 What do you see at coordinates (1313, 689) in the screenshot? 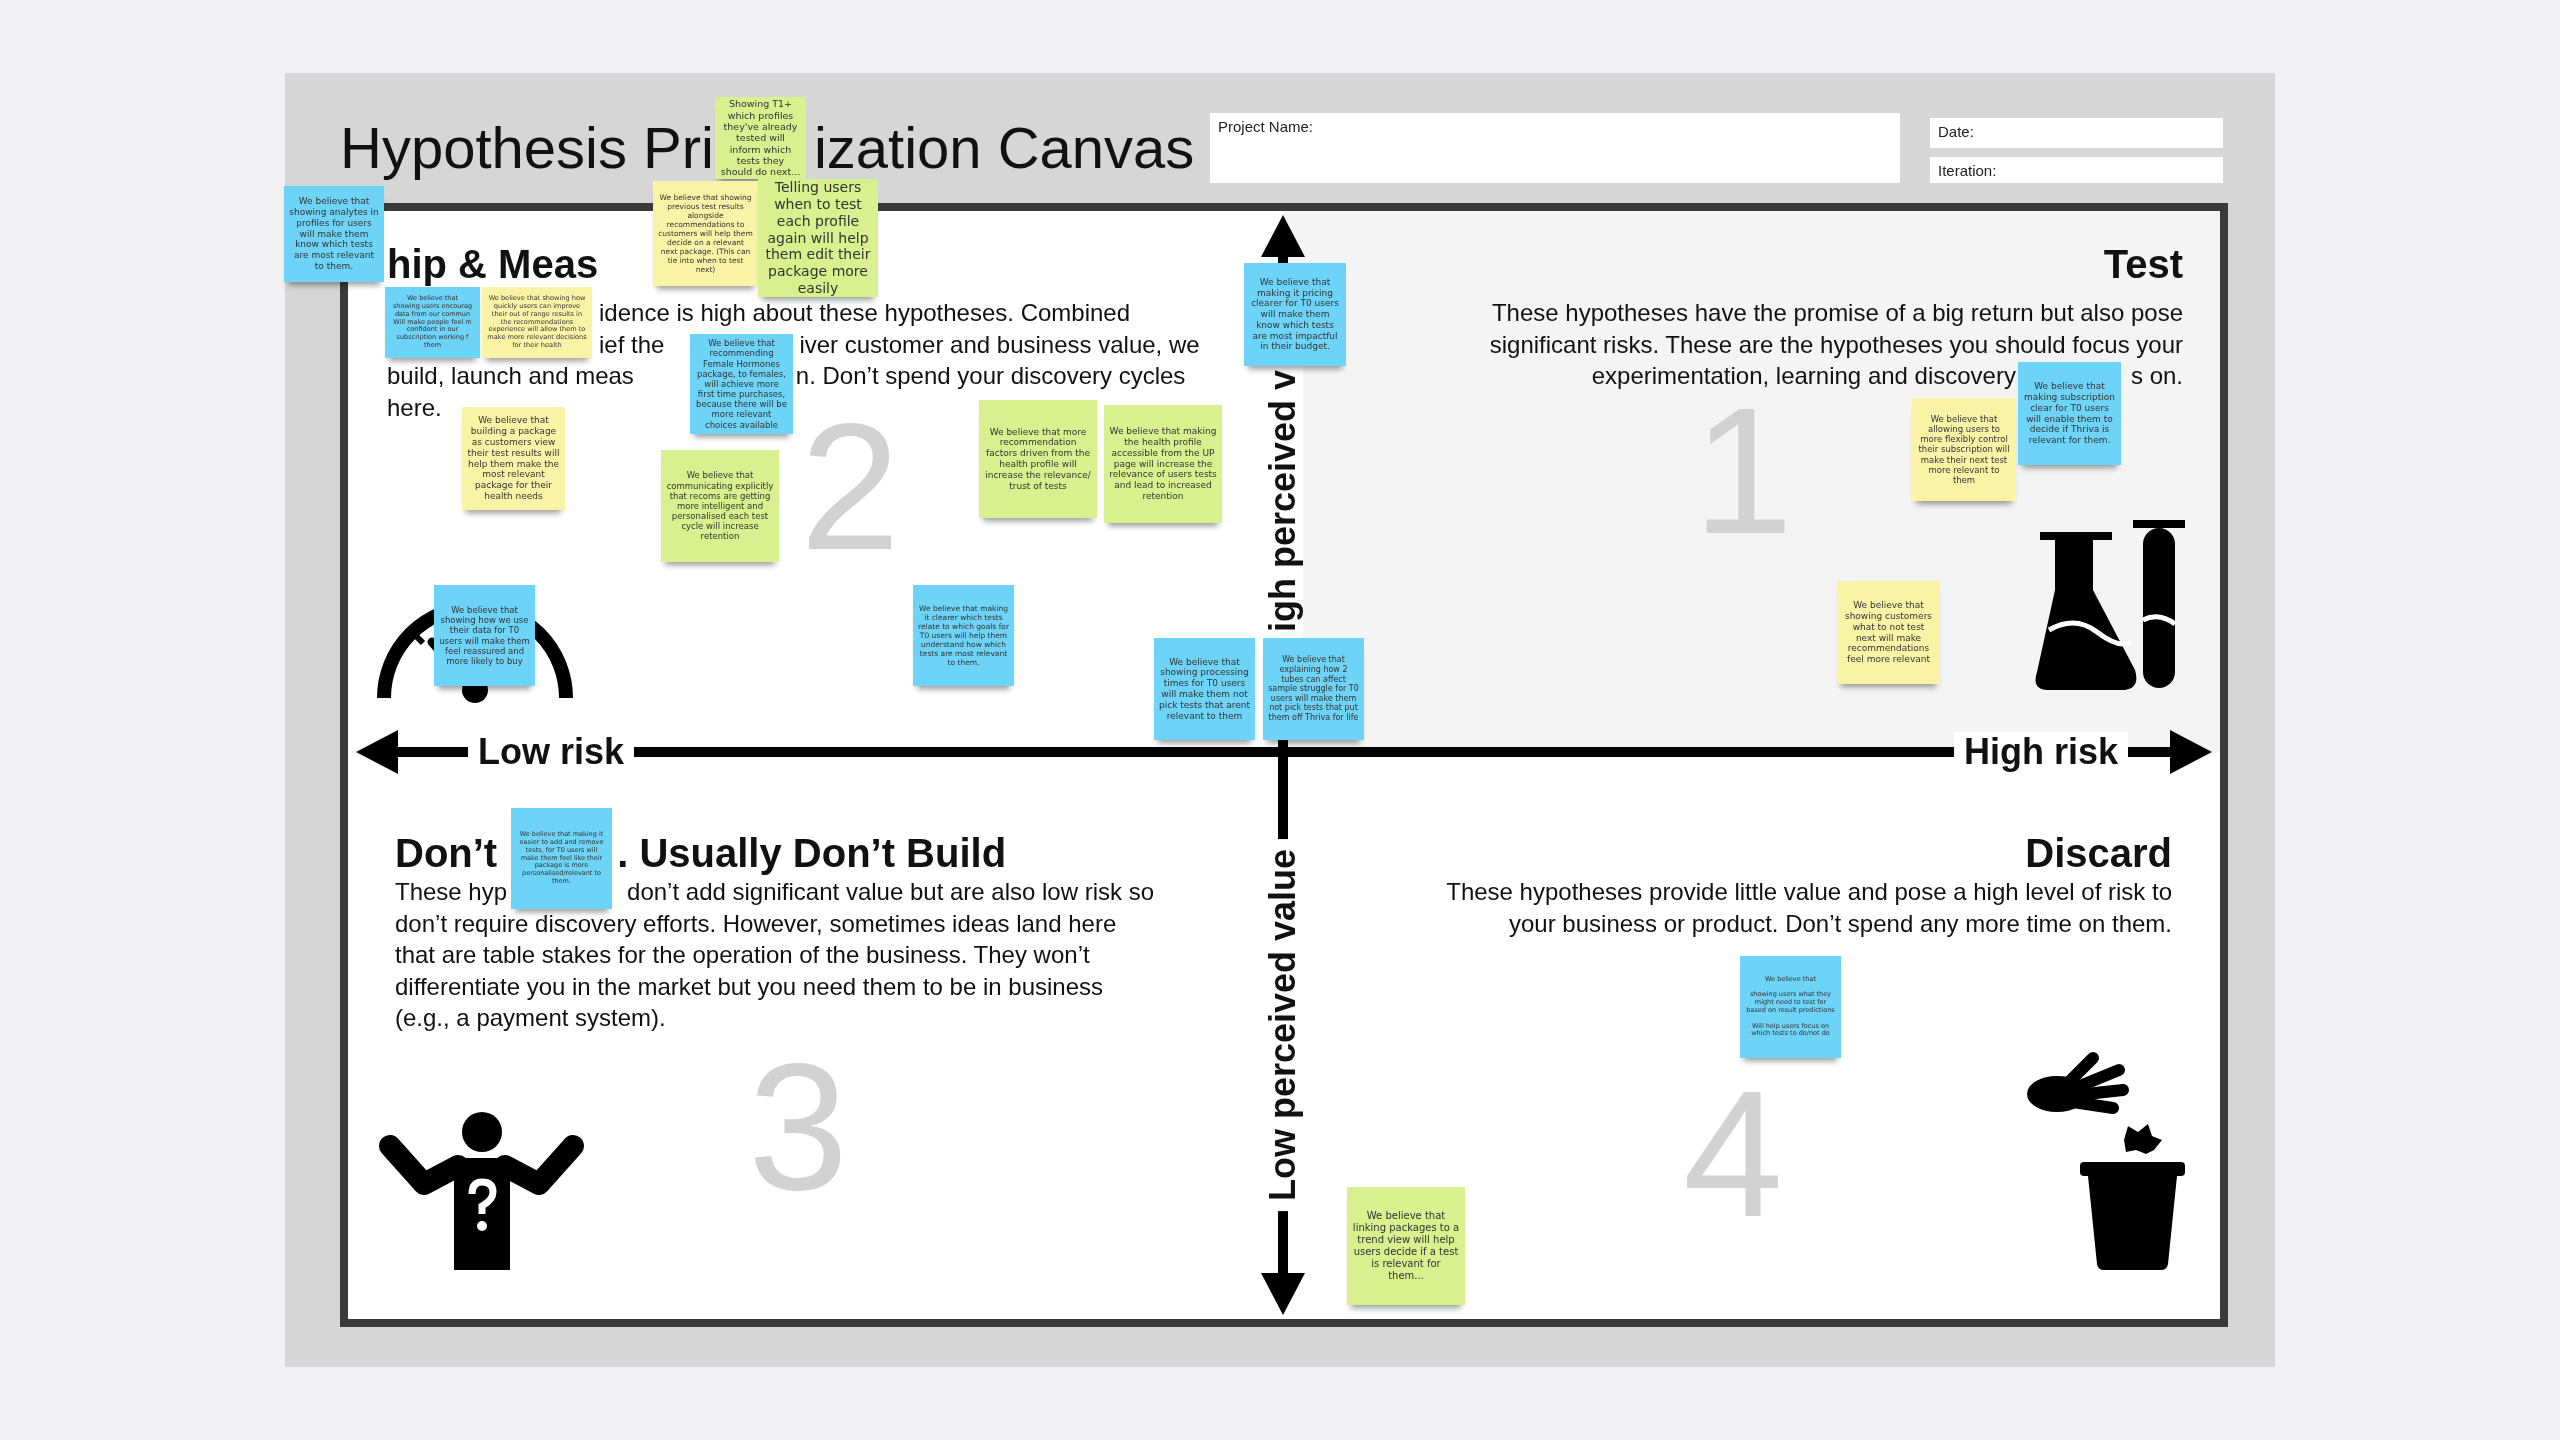
I see `sticky-note: We believe that explaining how 2 tubes can affect sample struggle for T0 users will make them not pick tests that put them off Thriva for life` at bounding box center [1313, 689].